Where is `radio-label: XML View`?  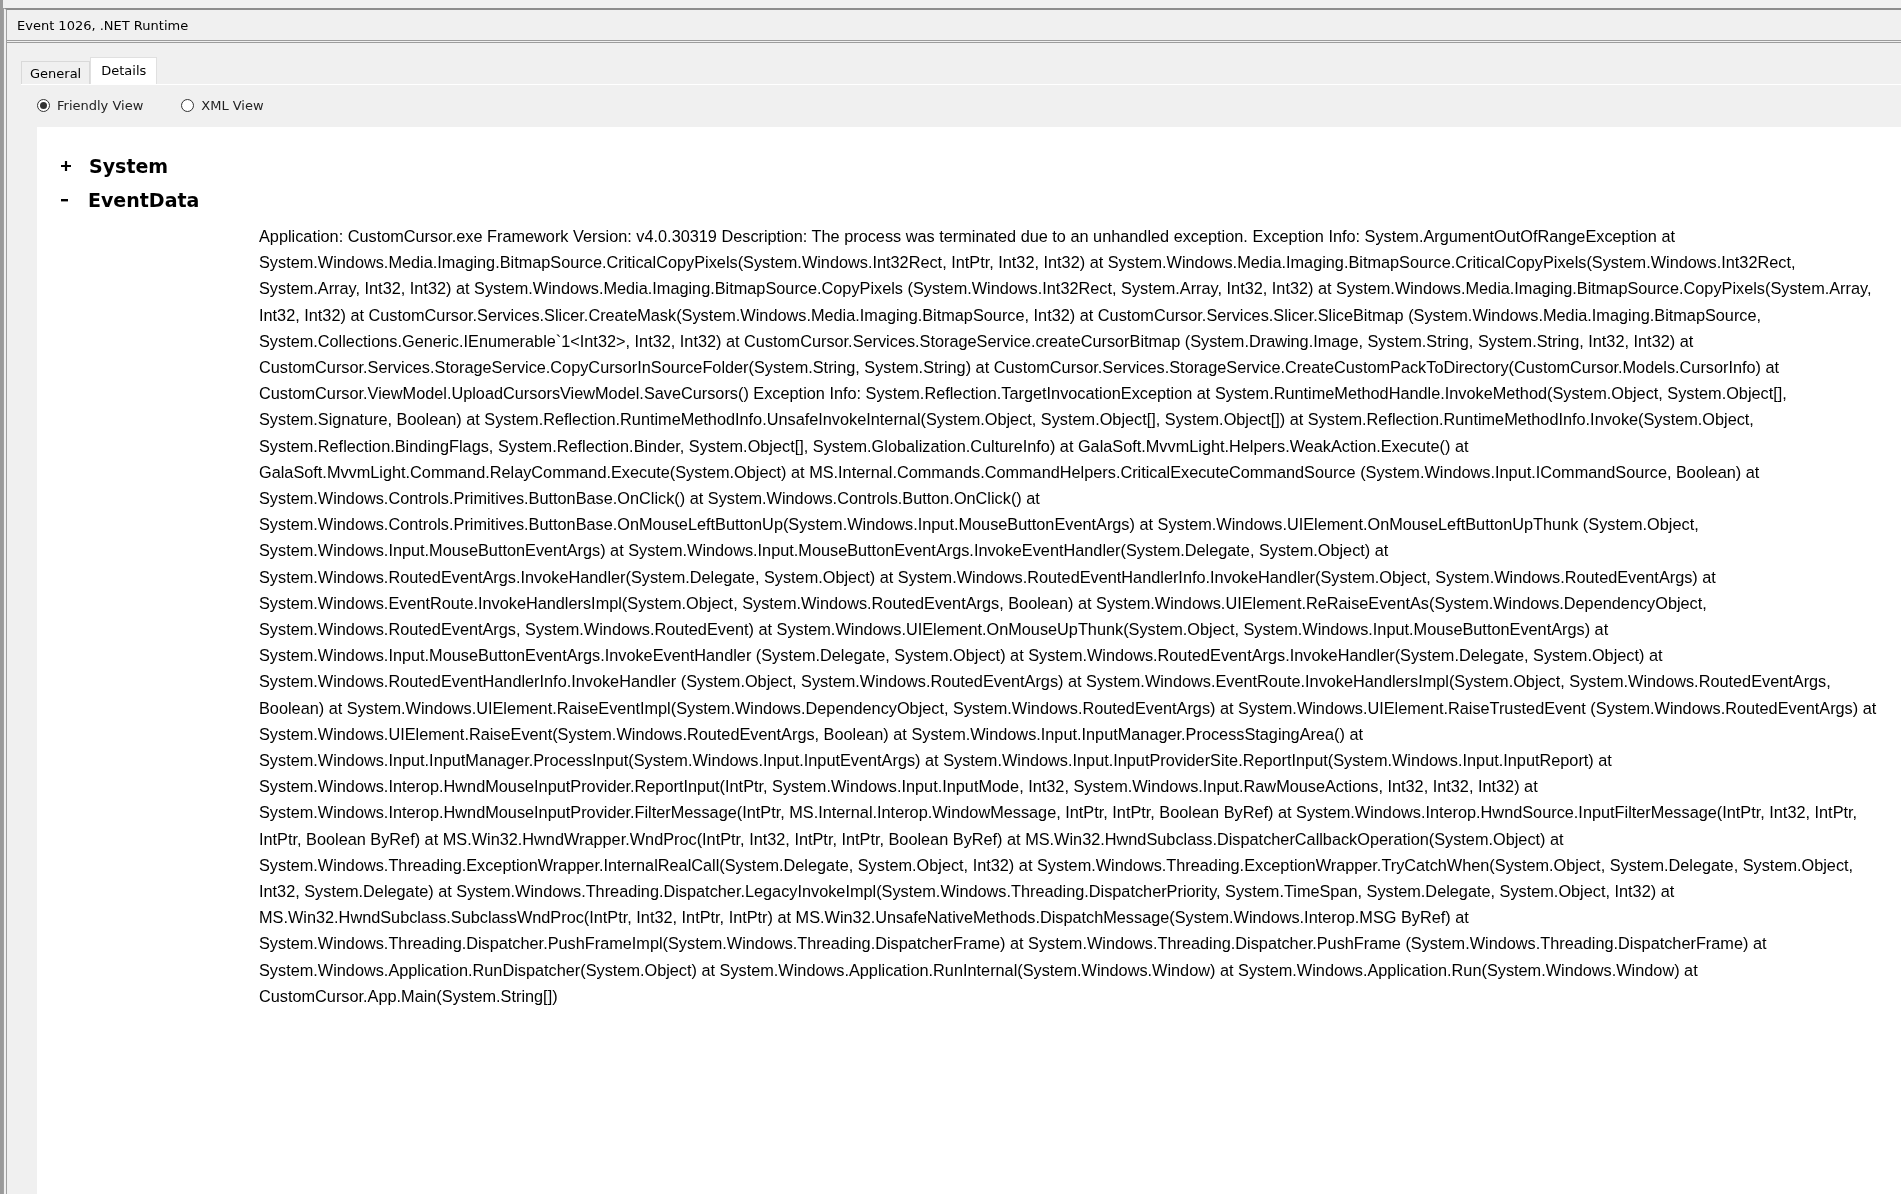
radio-label: XML View is located at coordinates (232, 105).